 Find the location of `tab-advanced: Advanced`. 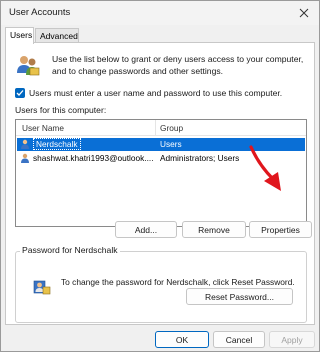

tab-advanced: Advanced is located at coordinates (57, 35).